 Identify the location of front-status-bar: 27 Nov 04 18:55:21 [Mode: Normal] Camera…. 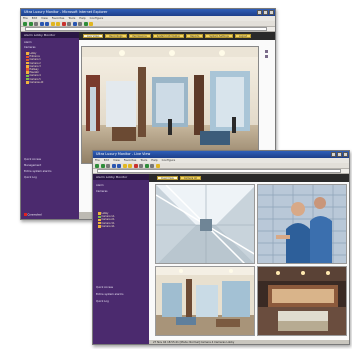
(249, 342).